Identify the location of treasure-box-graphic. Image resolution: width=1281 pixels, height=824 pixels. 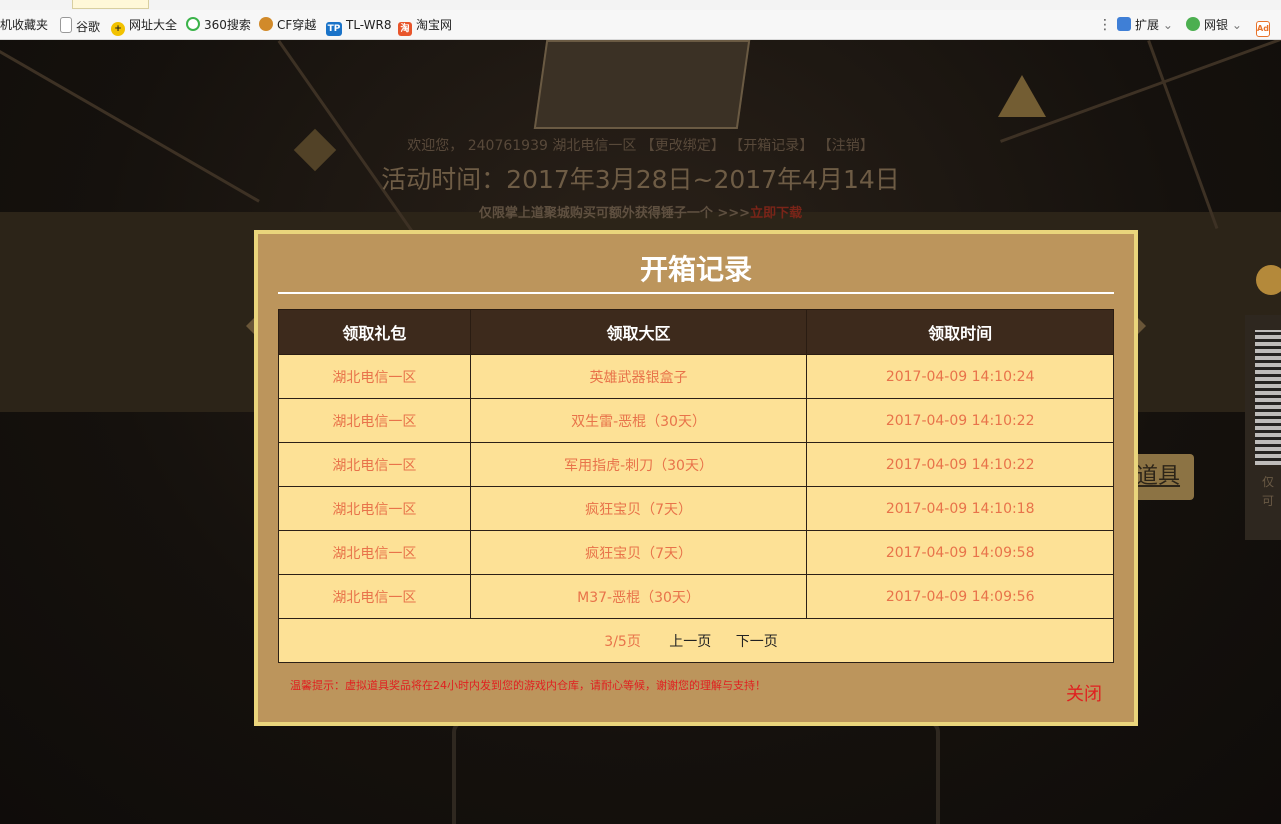
(642, 84).